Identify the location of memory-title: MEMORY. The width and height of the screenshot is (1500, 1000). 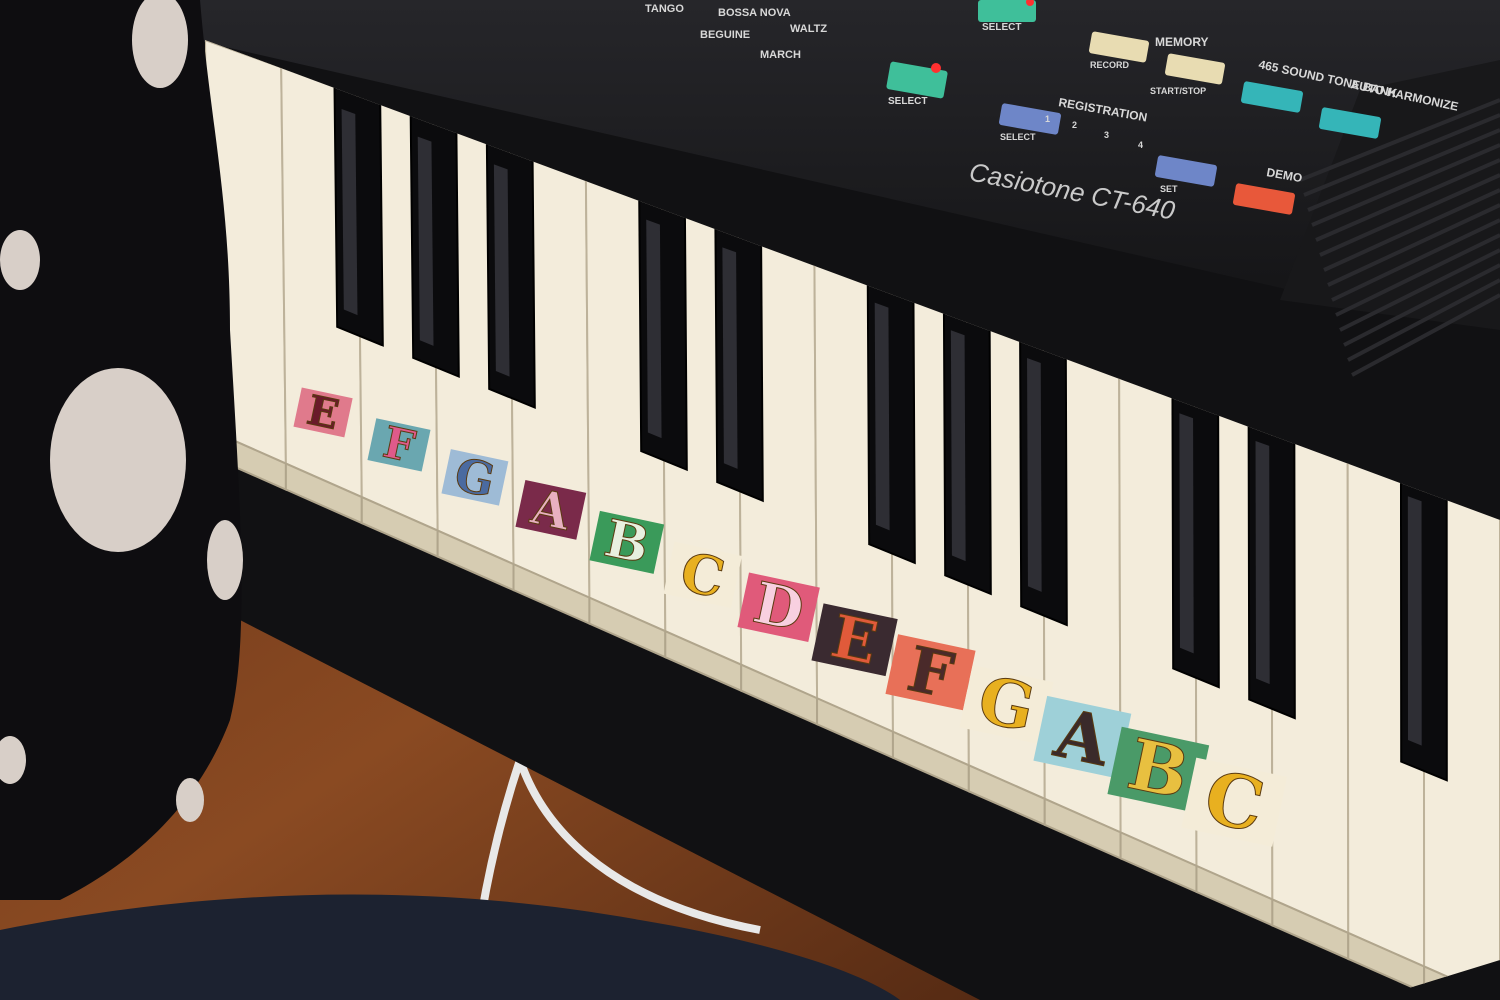
(1182, 42).